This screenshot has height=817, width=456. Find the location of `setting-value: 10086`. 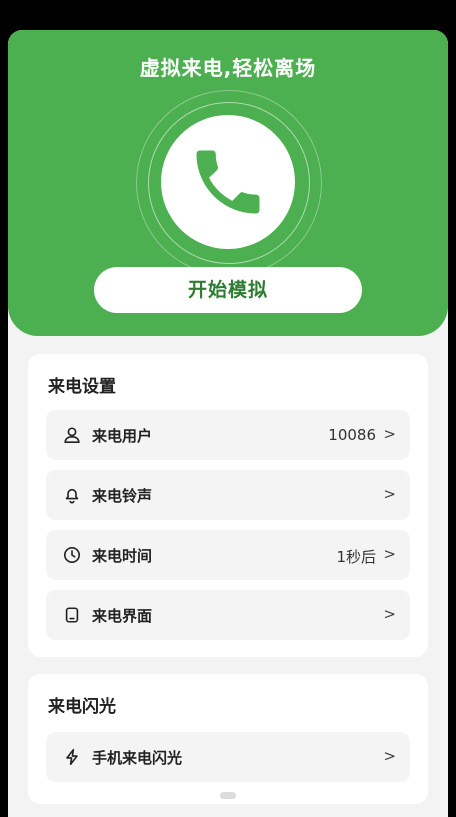

setting-value: 10086 is located at coordinates (352, 435).